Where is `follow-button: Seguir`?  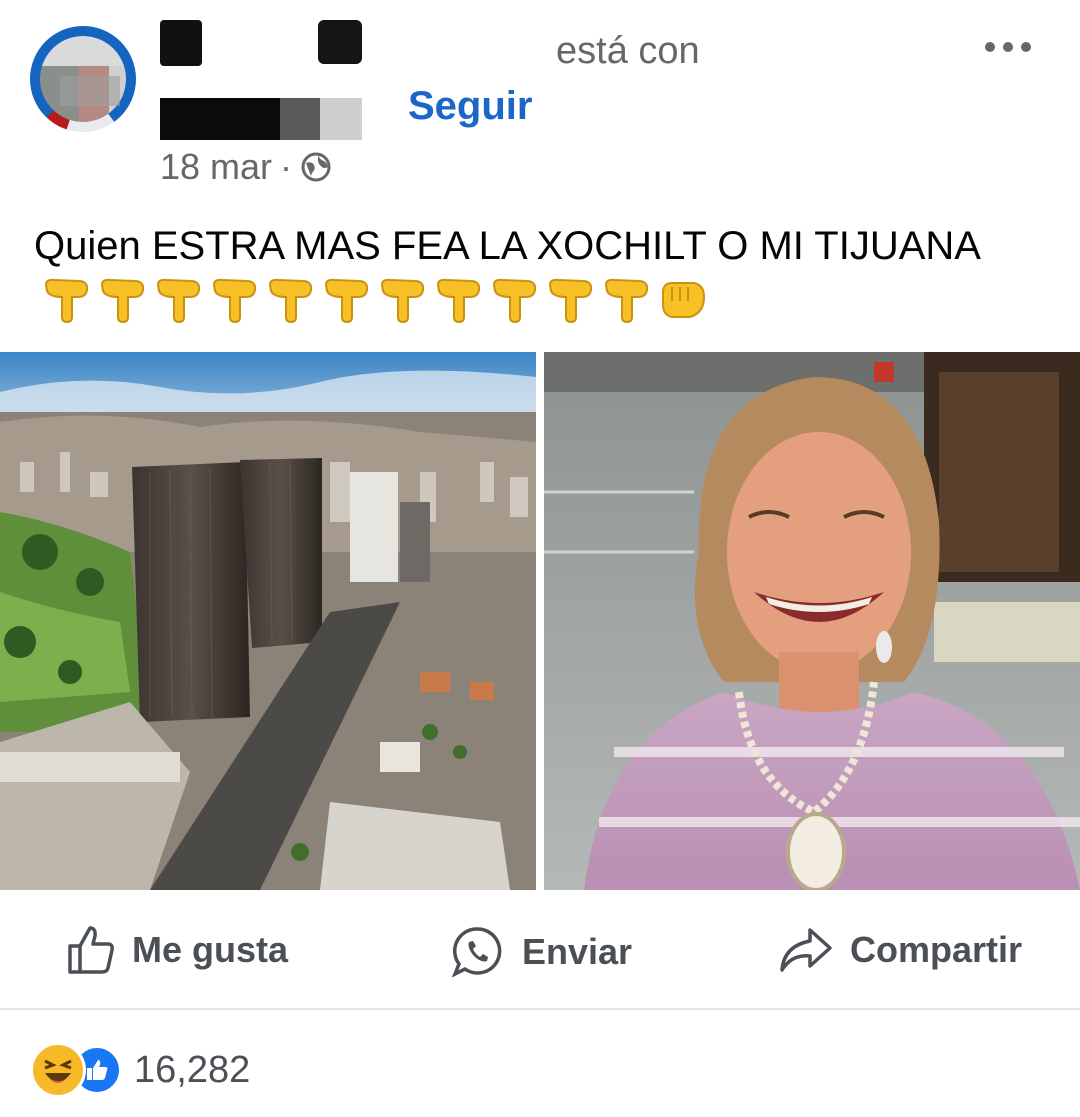 follow-button: Seguir is located at coordinates (470, 106).